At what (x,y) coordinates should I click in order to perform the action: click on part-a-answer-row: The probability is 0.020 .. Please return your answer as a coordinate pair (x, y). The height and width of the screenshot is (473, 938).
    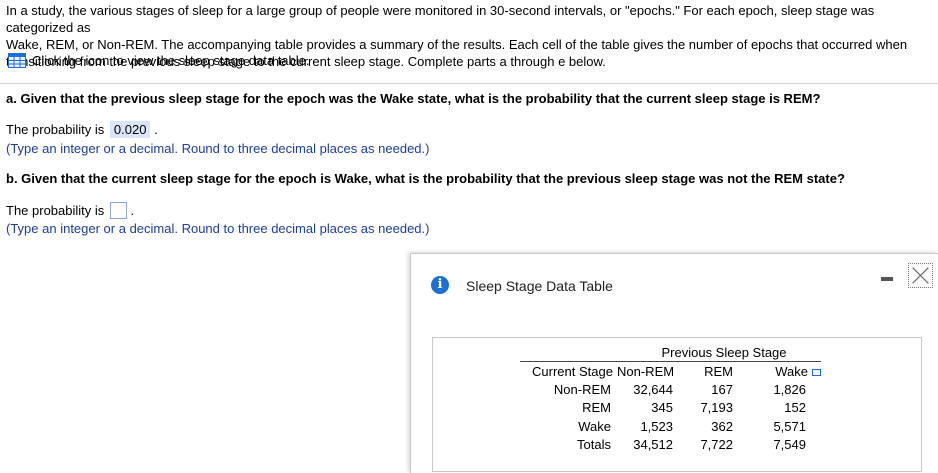
    Looking at the image, I should click on (82, 129).